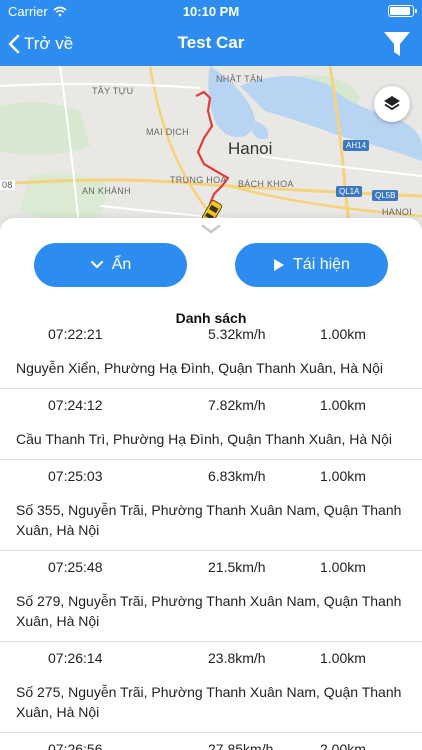  What do you see at coordinates (237, 476) in the screenshot?
I see `record-speed: 6.83km/h` at bounding box center [237, 476].